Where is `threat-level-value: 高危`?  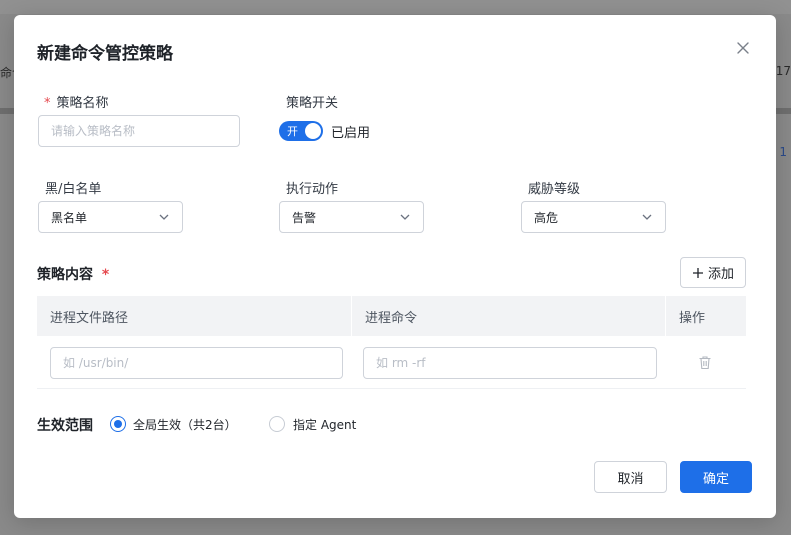 threat-level-value: 高危 is located at coordinates (546, 217).